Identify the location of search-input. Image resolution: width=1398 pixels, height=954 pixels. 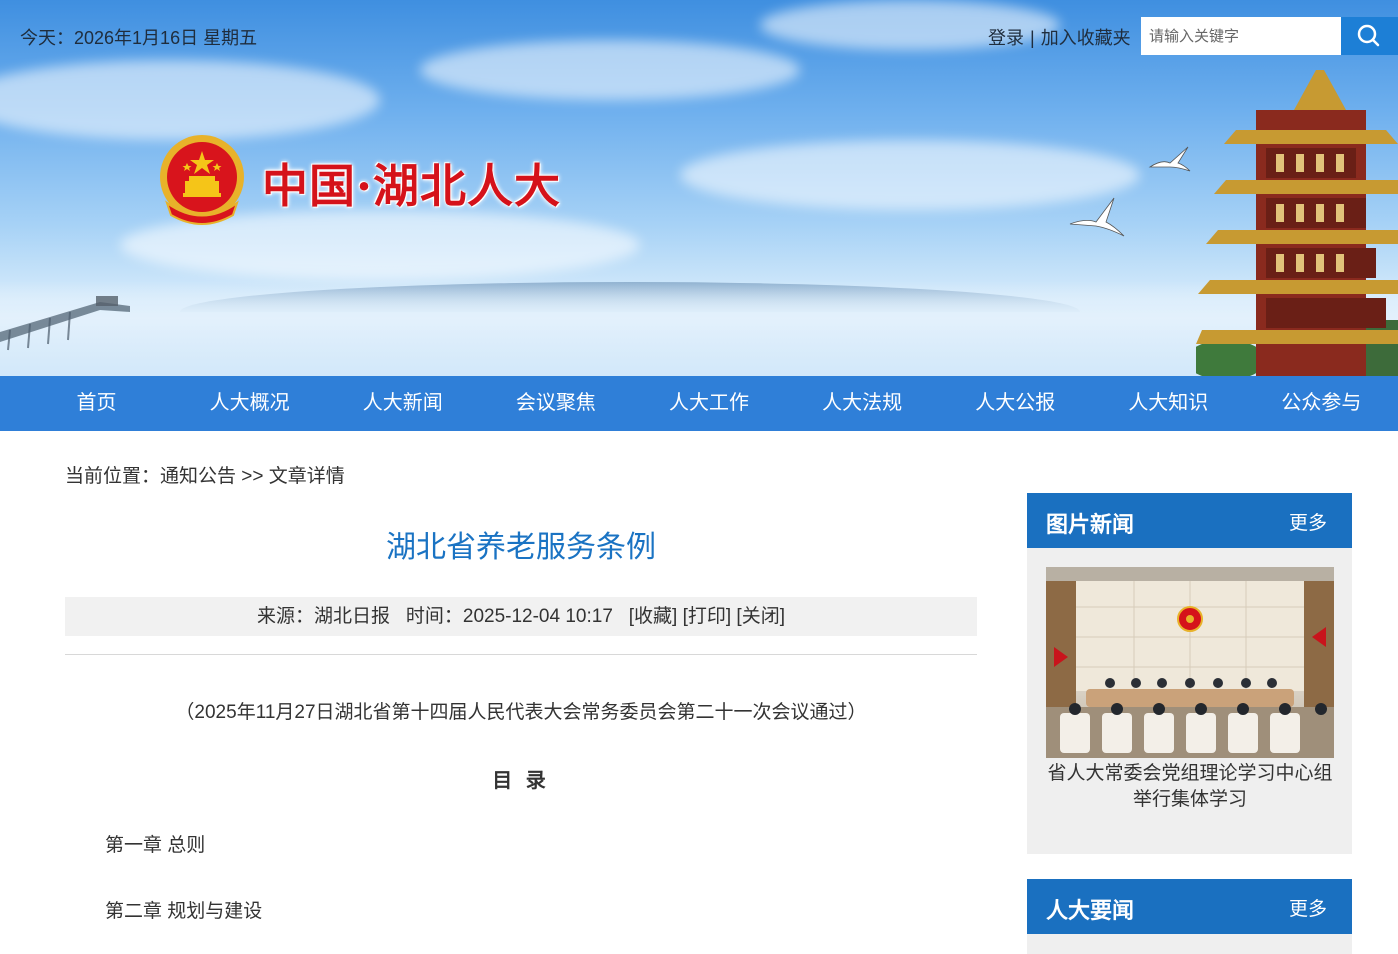
(1241, 36).